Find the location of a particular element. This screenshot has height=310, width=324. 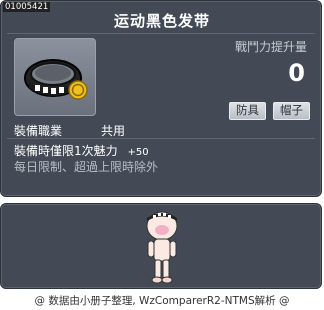

effect-value: +50 is located at coordinates (138, 152).